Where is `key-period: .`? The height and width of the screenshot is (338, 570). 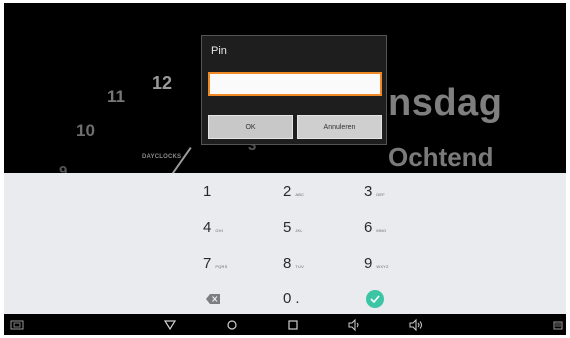
key-period: . is located at coordinates (297, 298).